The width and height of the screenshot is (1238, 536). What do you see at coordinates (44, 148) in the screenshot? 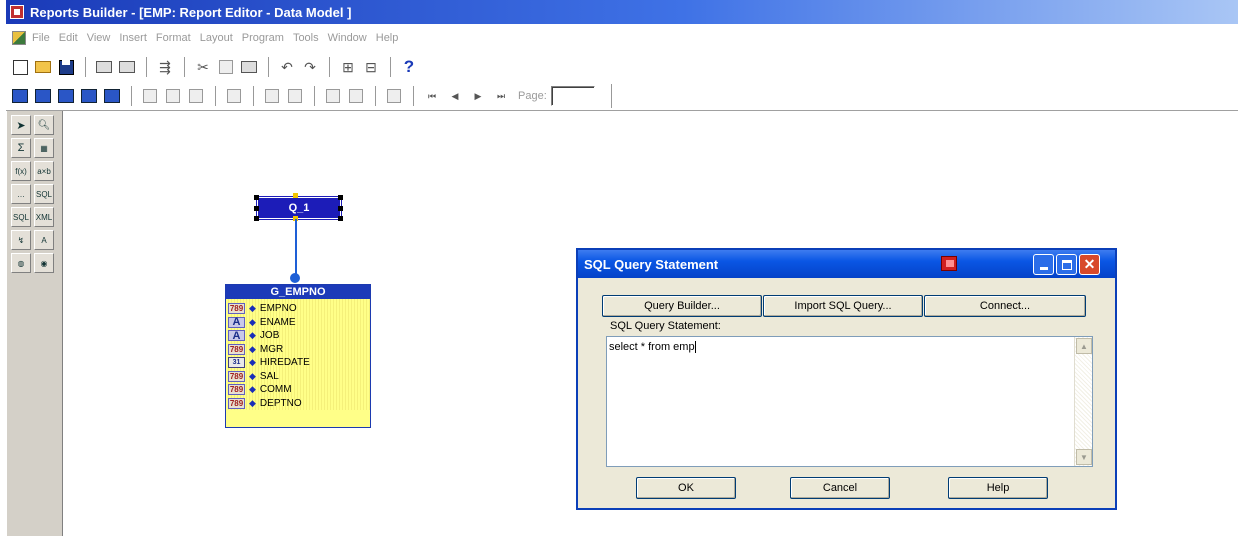
I see `placeholder-column-tool-button: ▦` at bounding box center [44, 148].